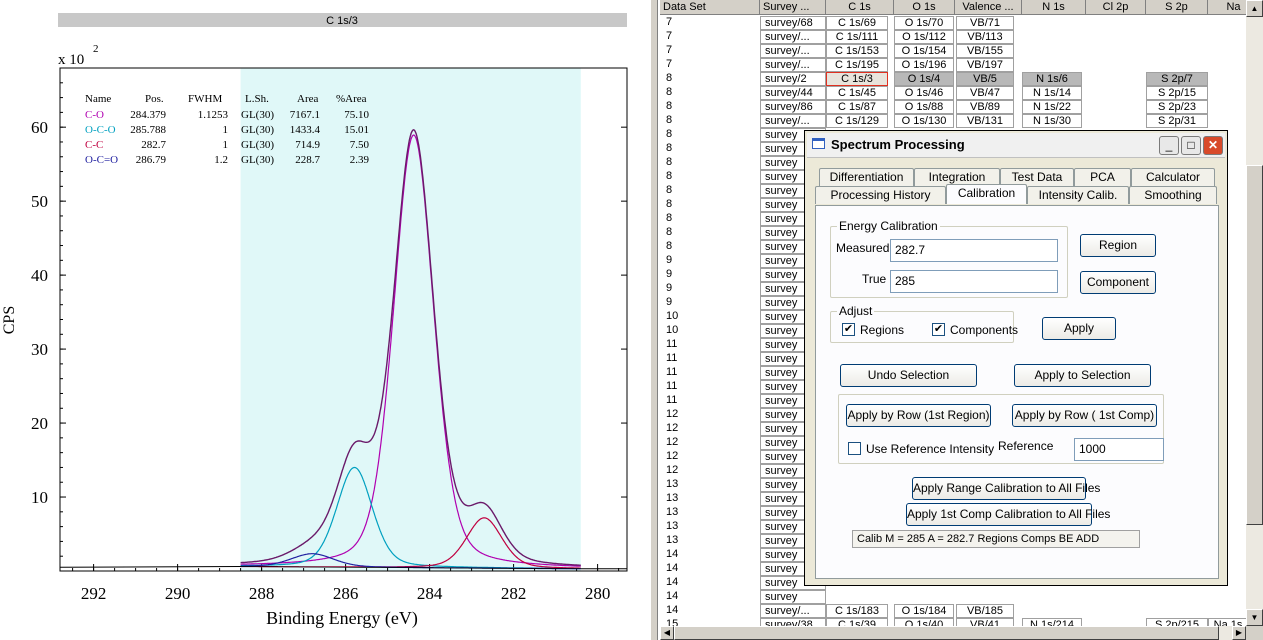 Image resolution: width=1263 pixels, height=640 pixels. What do you see at coordinates (953, 597) in the screenshot?
I see `table-row: 14 survey` at bounding box center [953, 597].